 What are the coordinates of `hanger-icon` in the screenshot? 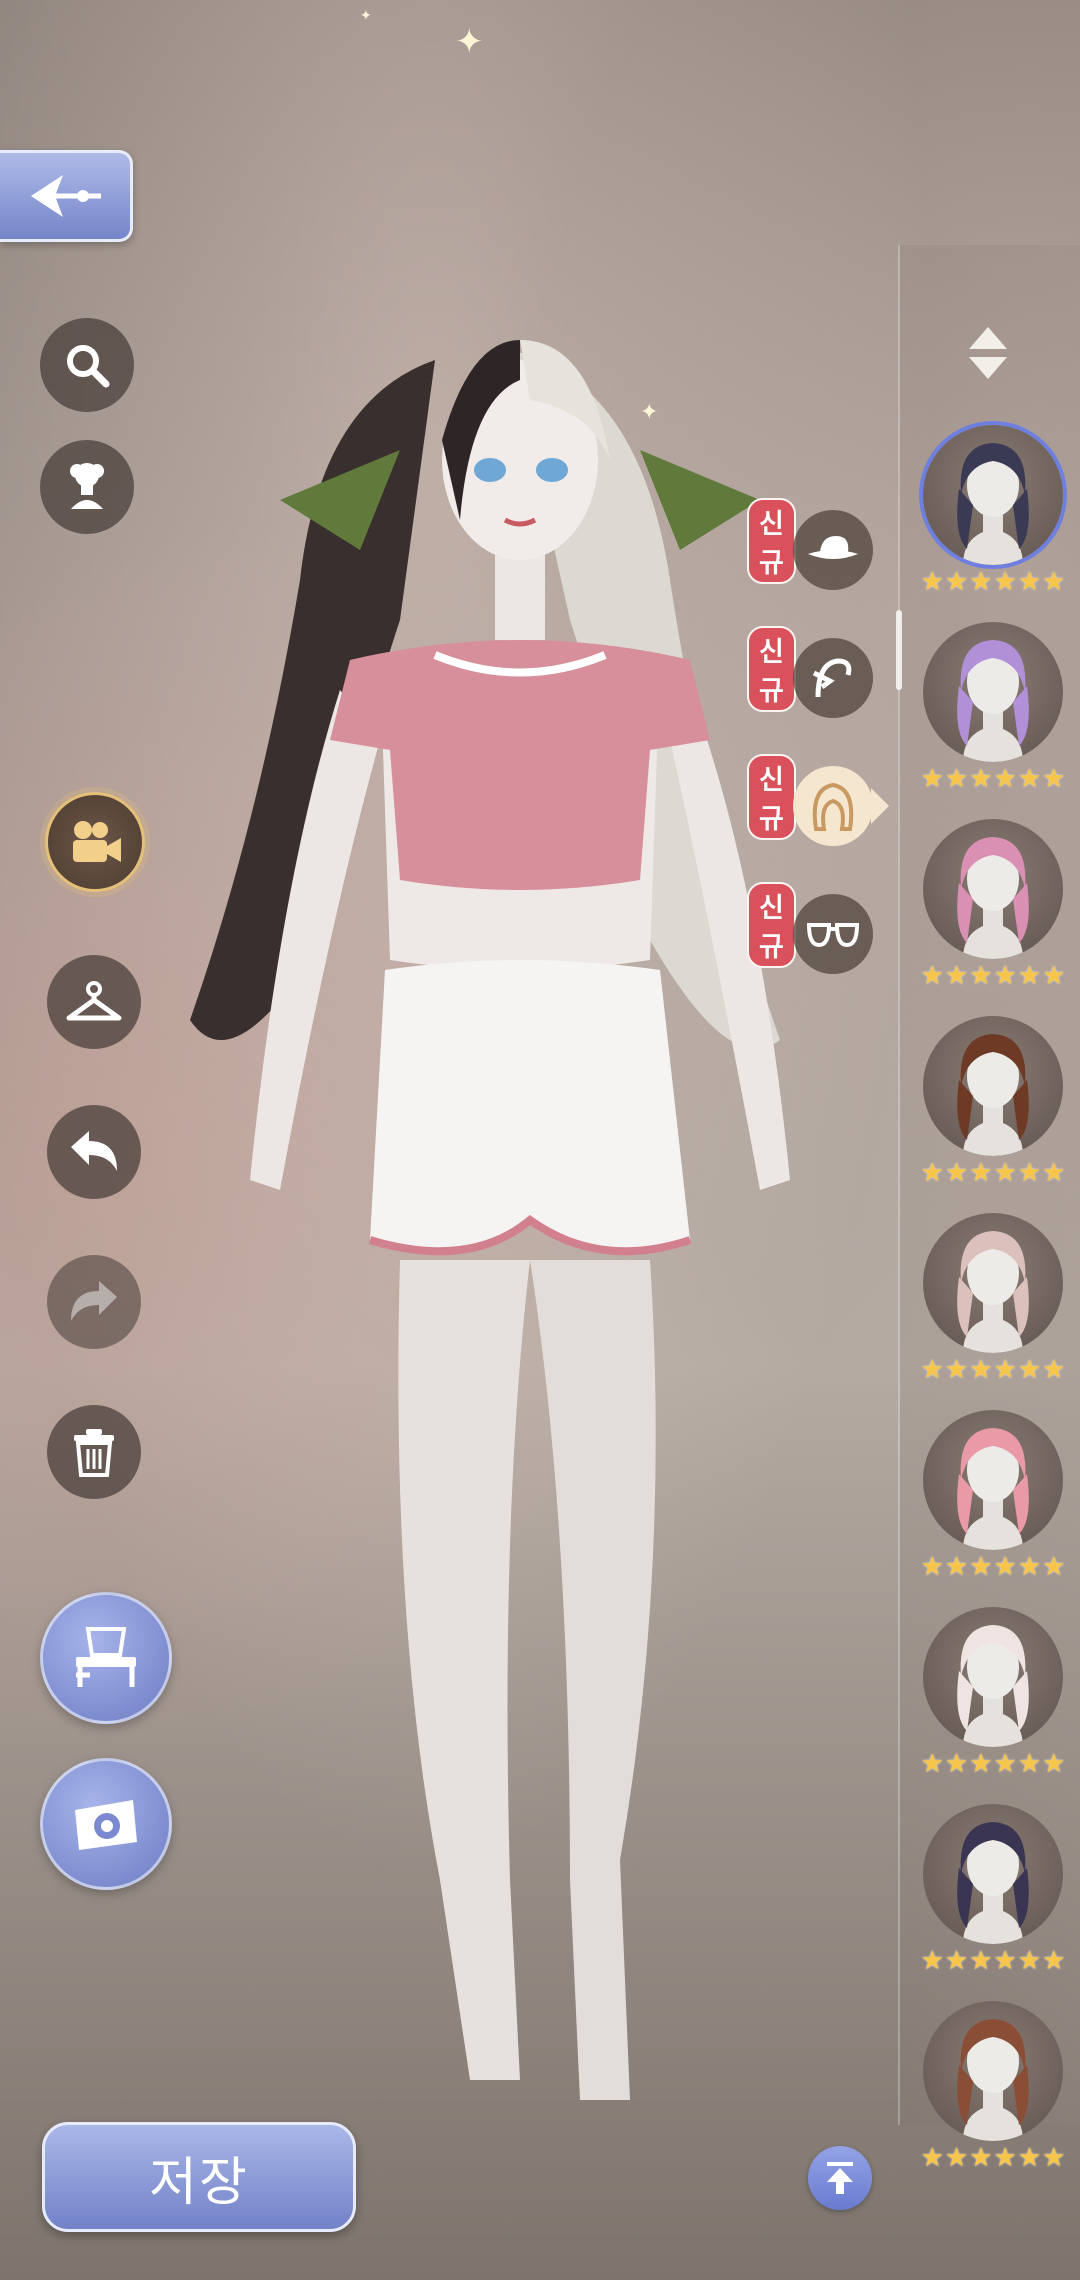 It's located at (94, 1001).